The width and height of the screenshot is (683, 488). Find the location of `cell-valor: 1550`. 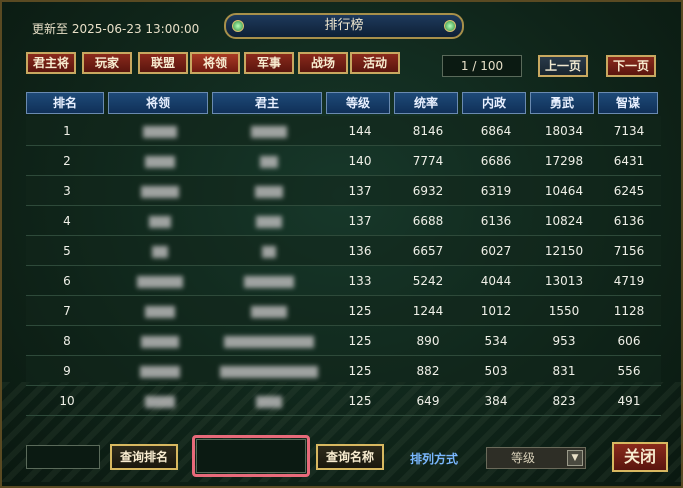

cell-valor: 1550 is located at coordinates (564, 311).